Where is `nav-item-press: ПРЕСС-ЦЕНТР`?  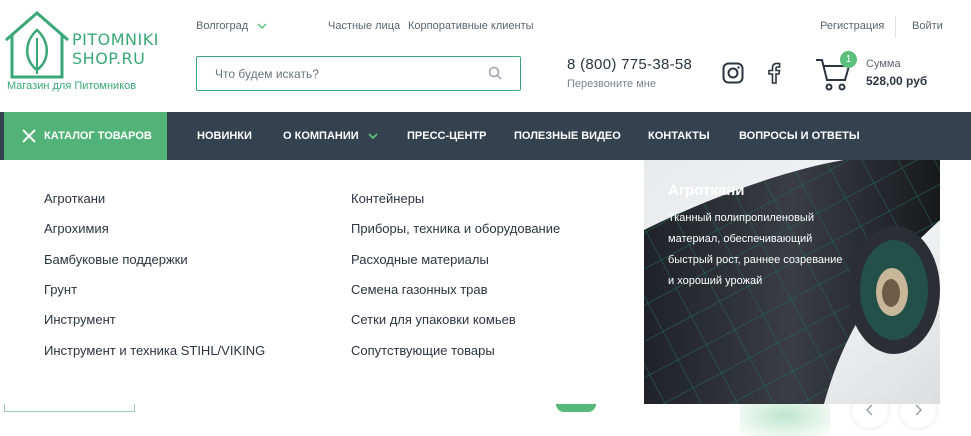 nav-item-press: ПРЕСС-ЦЕНТР is located at coordinates (447, 136).